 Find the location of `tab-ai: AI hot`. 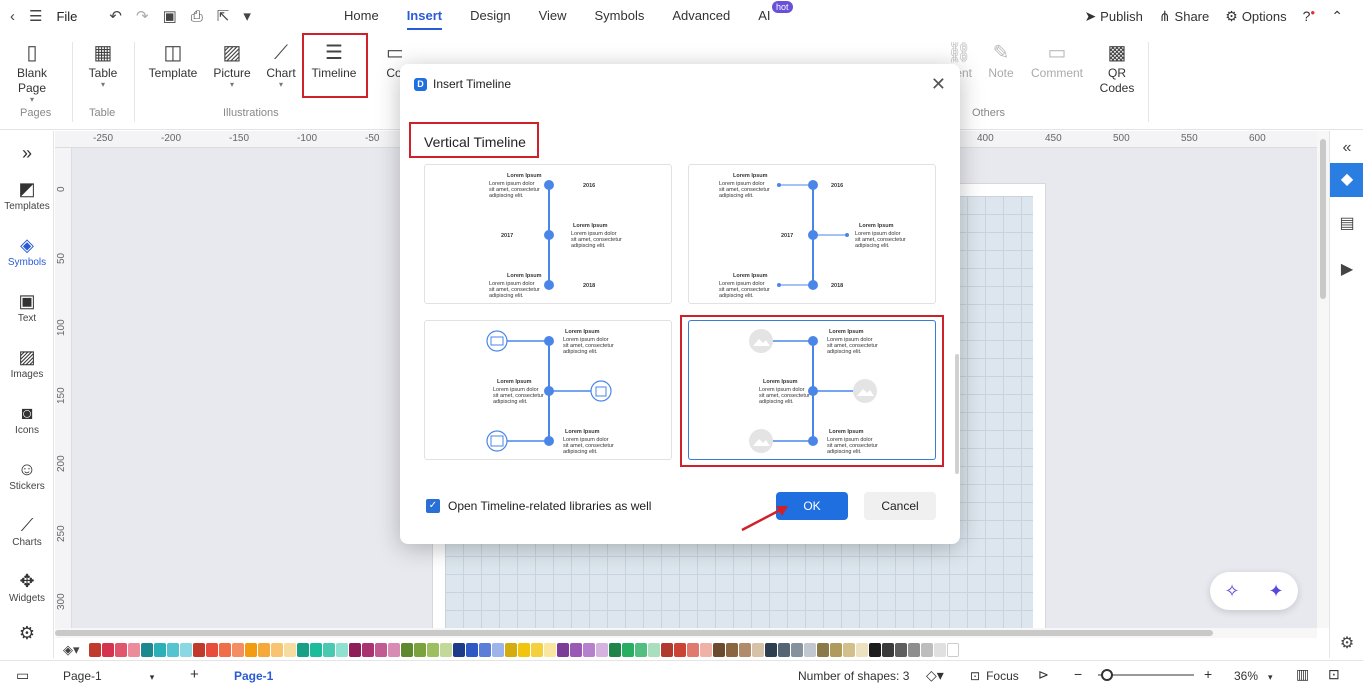

tab-ai: AI hot is located at coordinates (768, 16).